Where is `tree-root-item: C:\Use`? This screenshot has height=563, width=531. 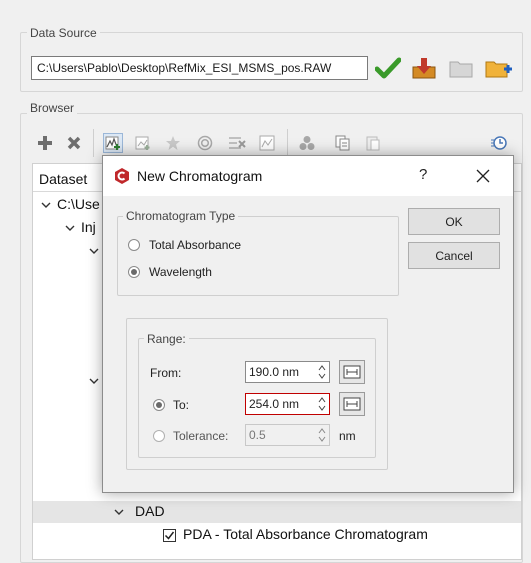
tree-root-item: C:\Use is located at coordinates (78, 204).